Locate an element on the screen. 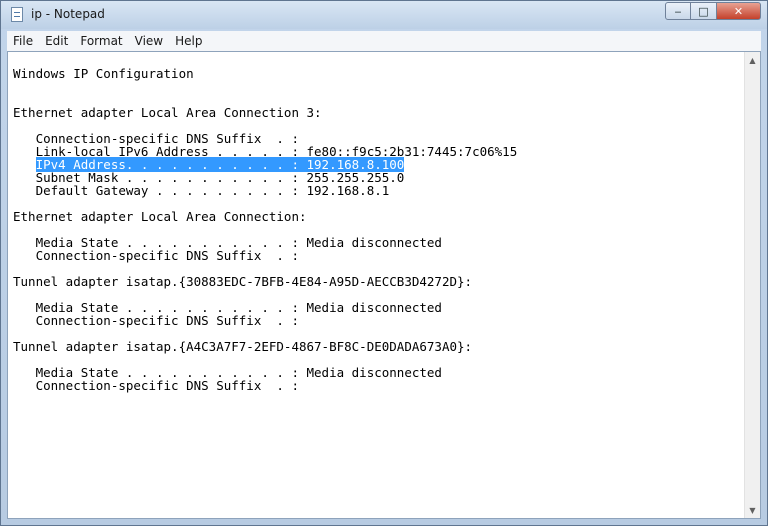  scroll-down-button: ▼ is located at coordinates (752, 510).